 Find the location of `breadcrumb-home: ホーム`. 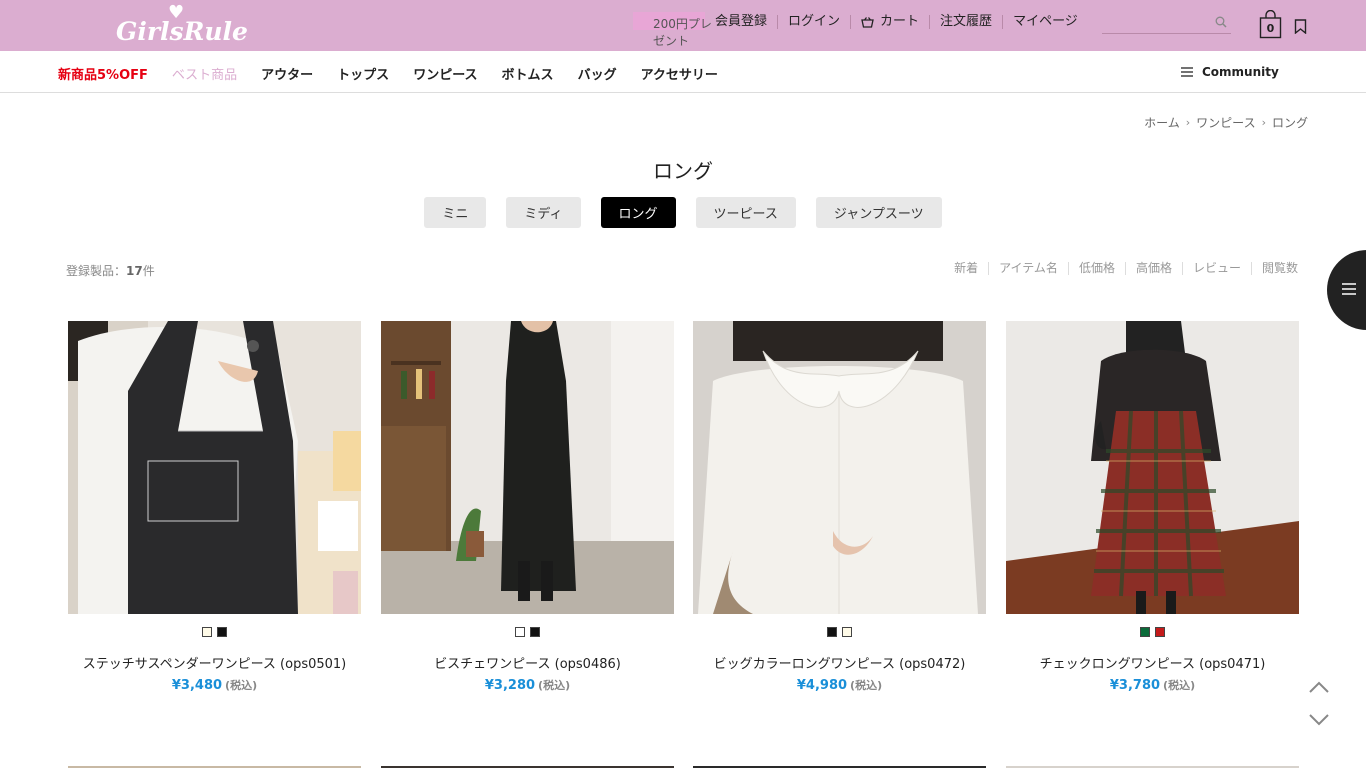

breadcrumb-home: ホーム is located at coordinates (1162, 122).